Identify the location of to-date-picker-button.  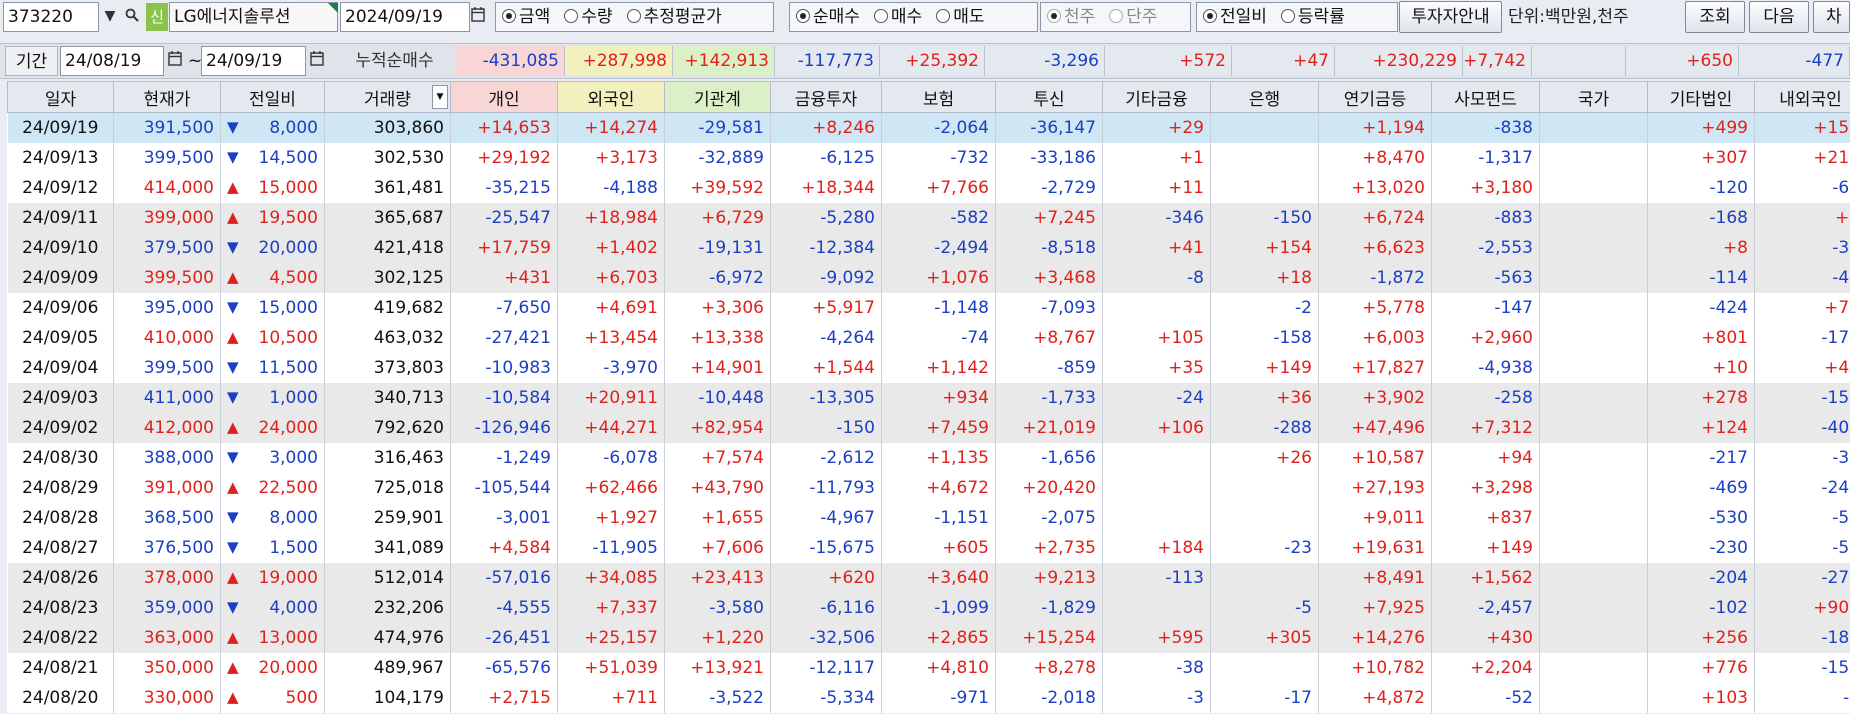
(317, 61).